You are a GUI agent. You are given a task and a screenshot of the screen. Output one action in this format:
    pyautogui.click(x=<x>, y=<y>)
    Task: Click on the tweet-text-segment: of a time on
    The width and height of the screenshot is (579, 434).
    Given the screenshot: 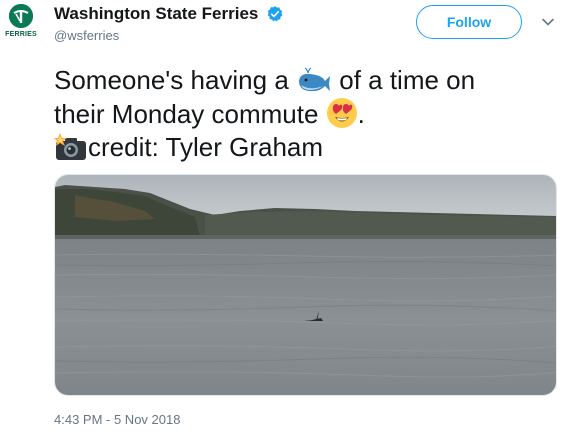 What is the action you would take?
    pyautogui.click(x=404, y=80)
    